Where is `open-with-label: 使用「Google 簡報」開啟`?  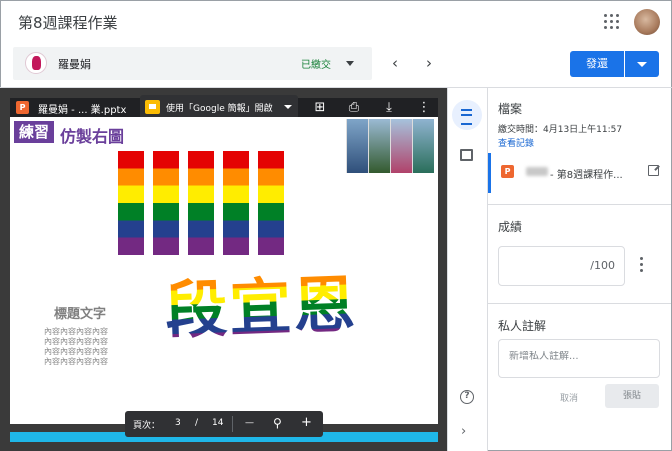
open-with-label: 使用「Google 簡報」開啟 is located at coordinates (219, 109).